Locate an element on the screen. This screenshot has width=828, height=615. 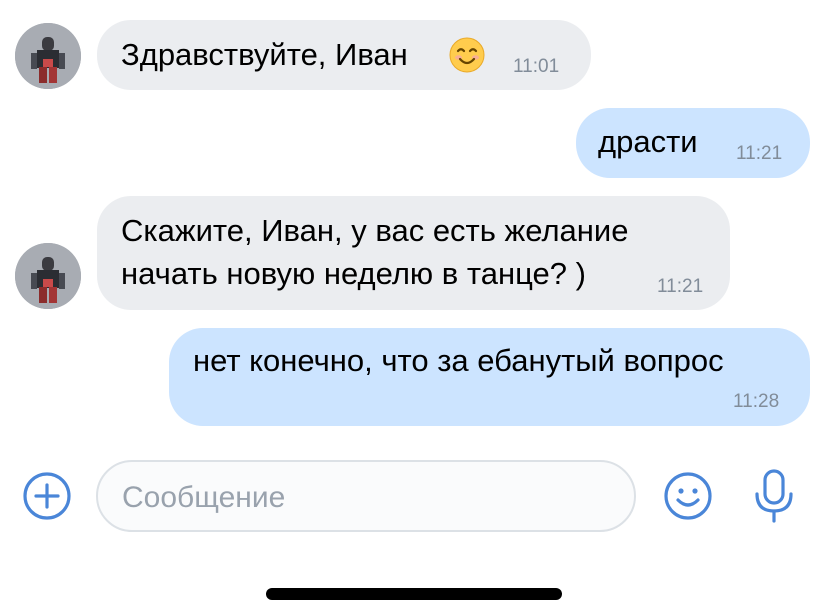
message-bubble-incoming: Здравствуйте, Иван 11:01 is located at coordinates (344, 55).